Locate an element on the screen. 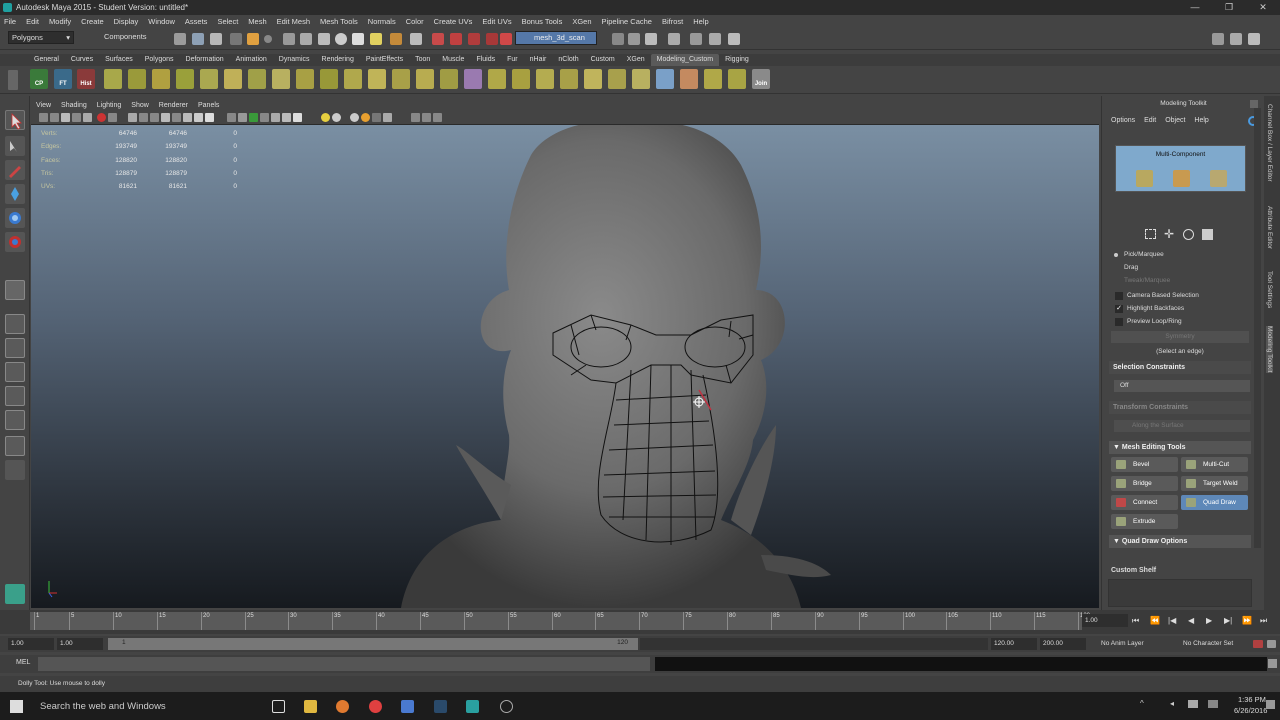  snap-to-grid-icon is located at coordinates (289, 39).